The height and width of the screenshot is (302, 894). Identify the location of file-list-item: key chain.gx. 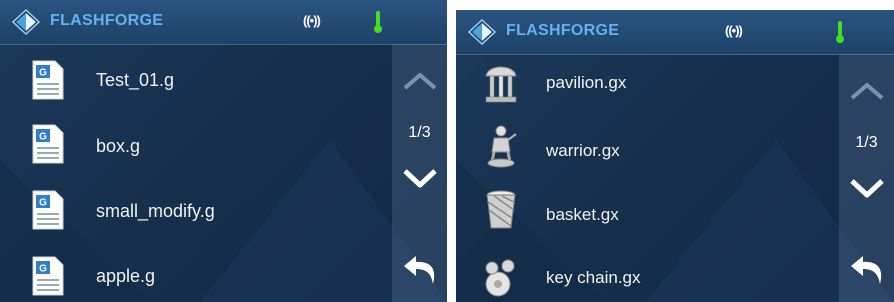
(647, 273).